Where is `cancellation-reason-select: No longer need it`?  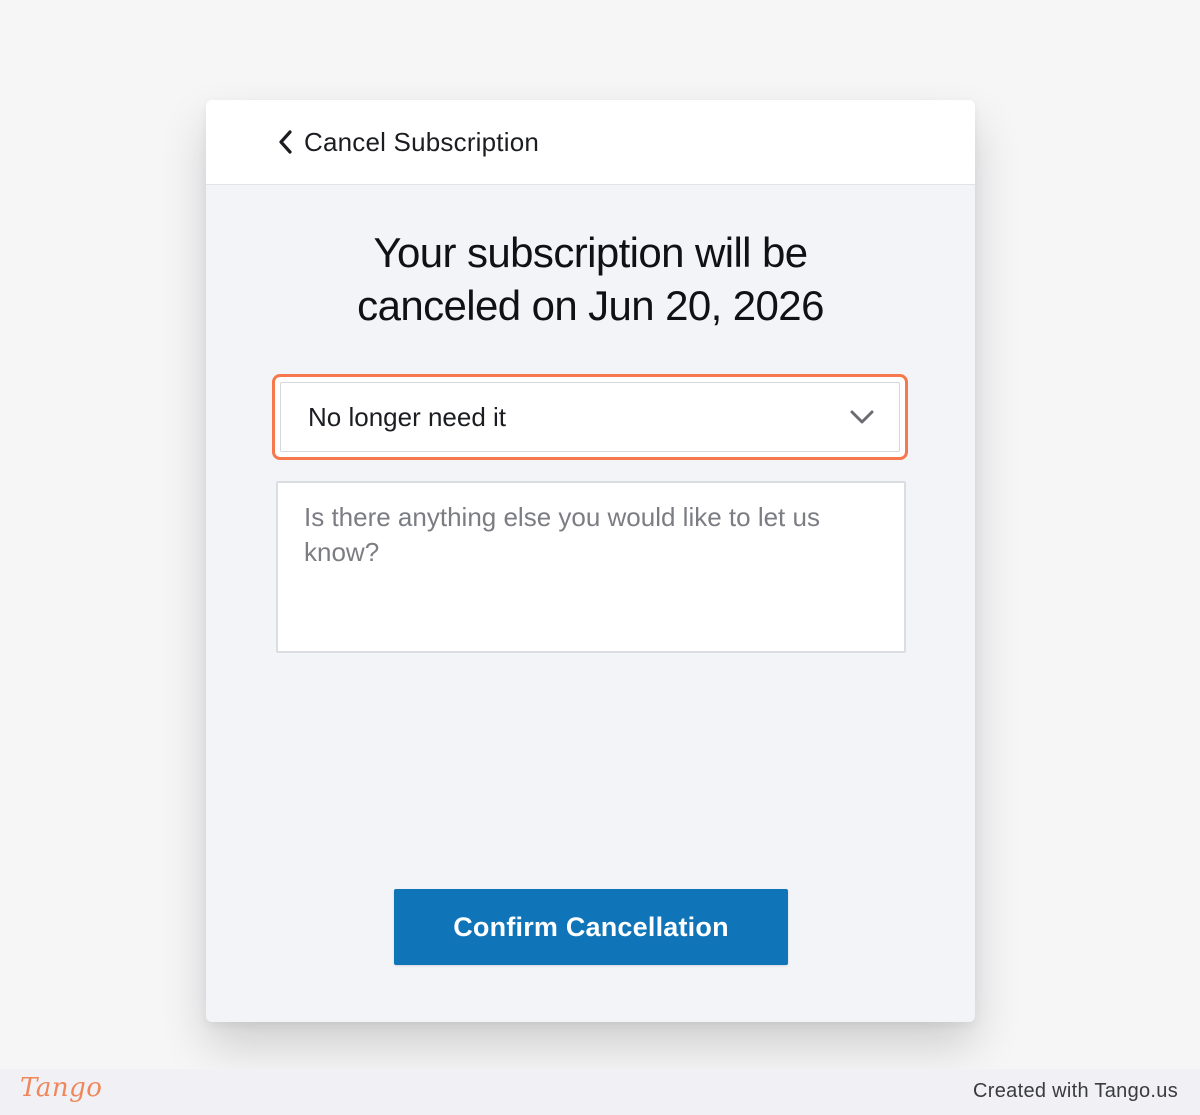 cancellation-reason-select: No longer need it is located at coordinates (590, 417).